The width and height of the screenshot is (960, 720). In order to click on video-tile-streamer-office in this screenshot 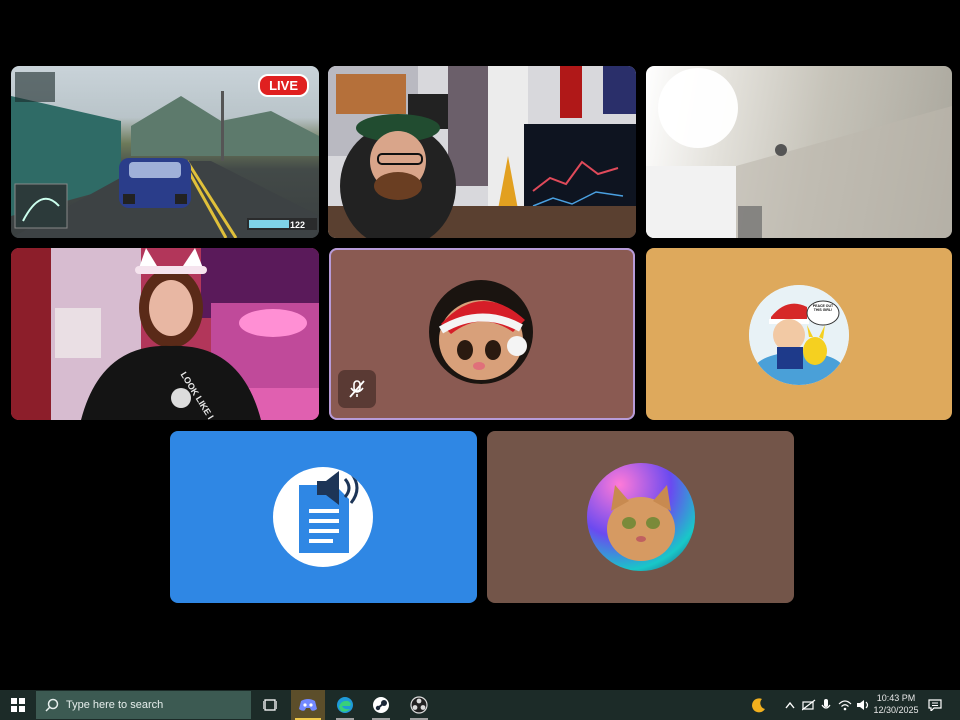, I will do `click(482, 152)`.